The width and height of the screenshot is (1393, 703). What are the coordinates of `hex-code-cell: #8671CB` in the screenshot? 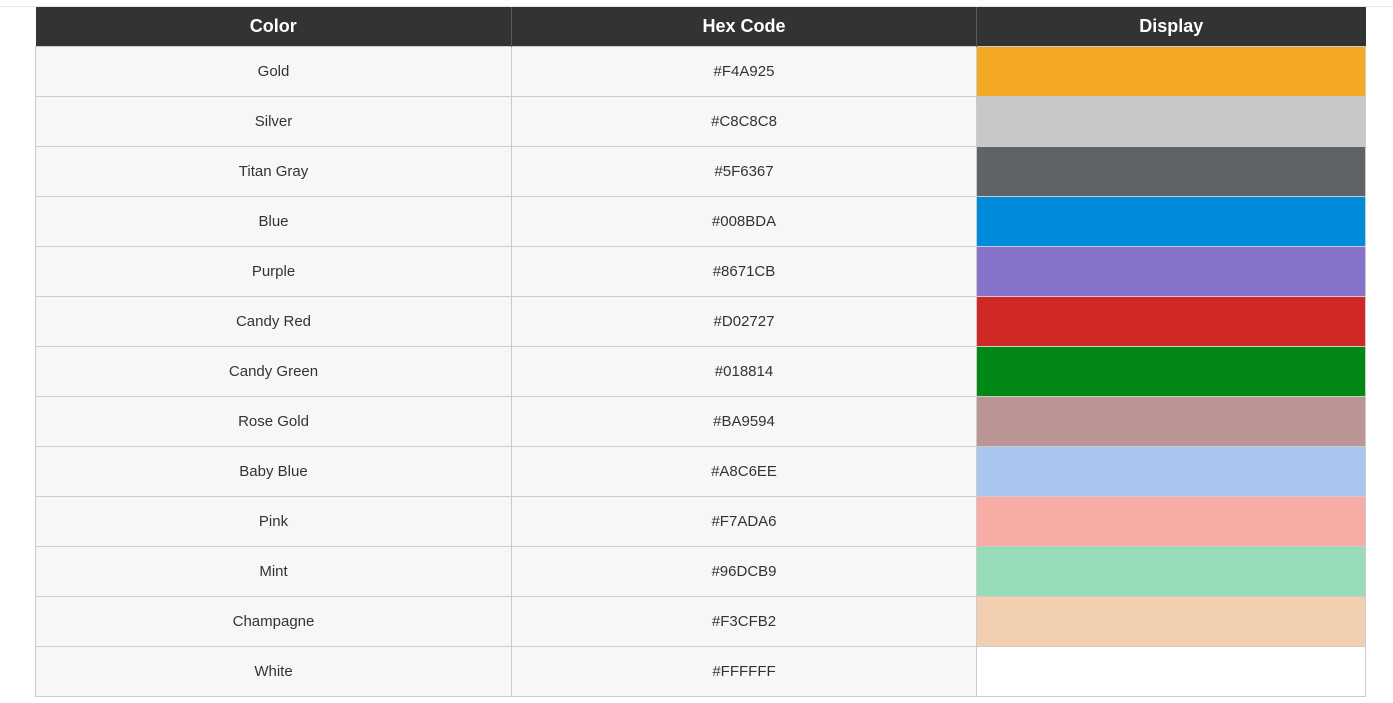 It's located at (744, 271).